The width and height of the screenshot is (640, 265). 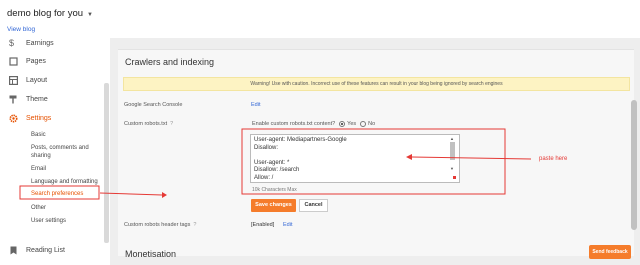 What do you see at coordinates (342, 124) in the screenshot?
I see `radio-yes` at bounding box center [342, 124].